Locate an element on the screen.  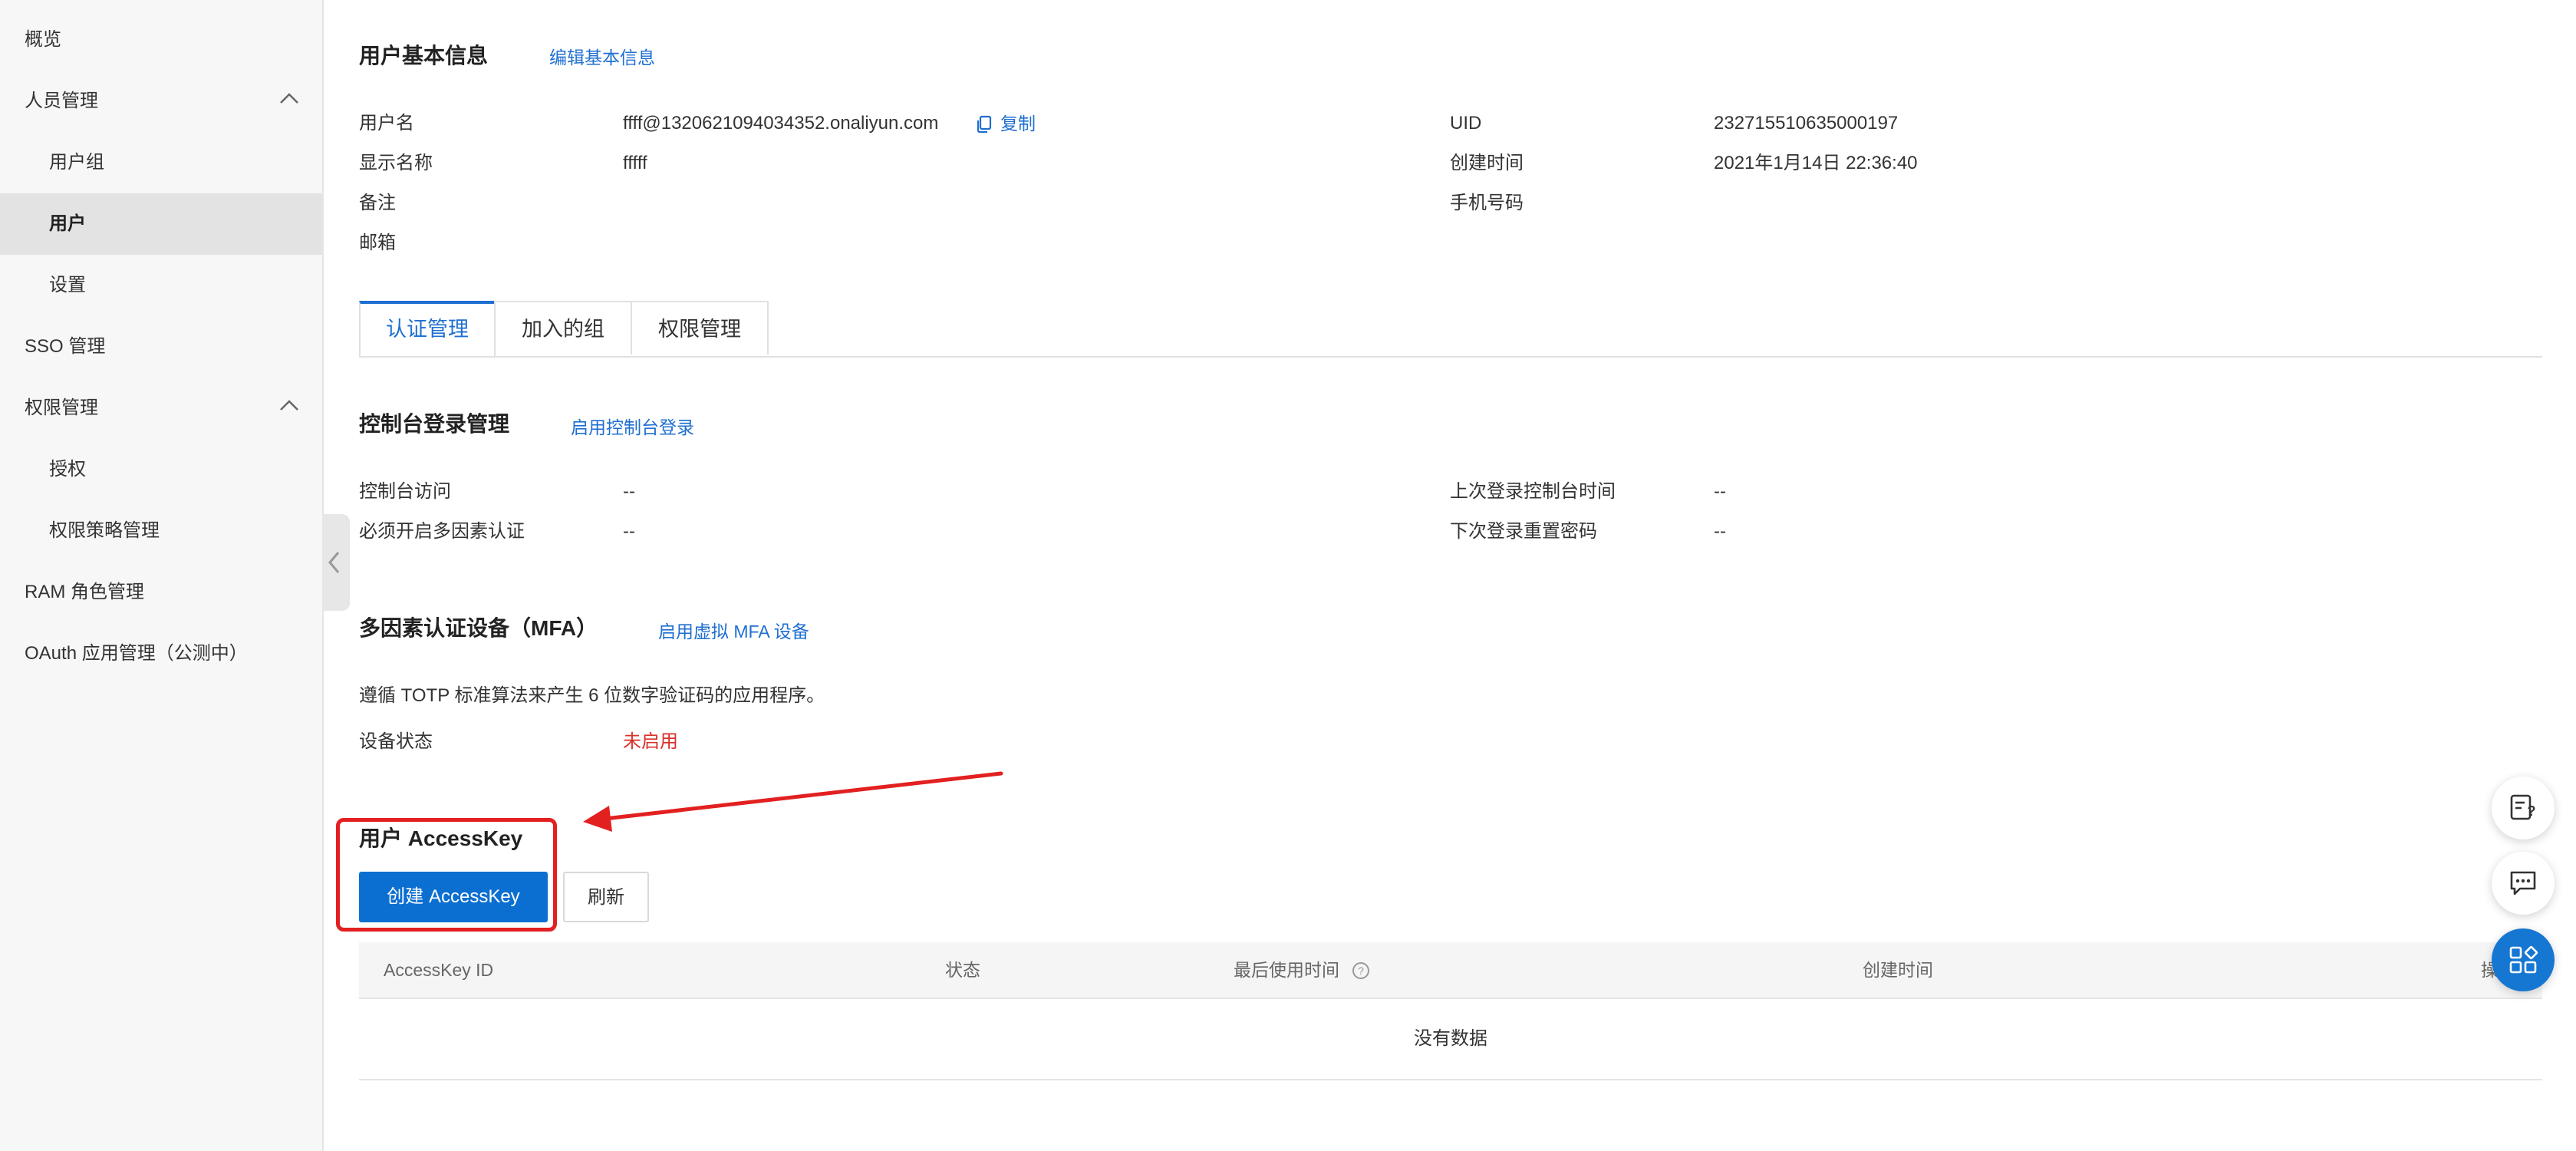
annotation-arrow-icon is located at coordinates (793, 801).